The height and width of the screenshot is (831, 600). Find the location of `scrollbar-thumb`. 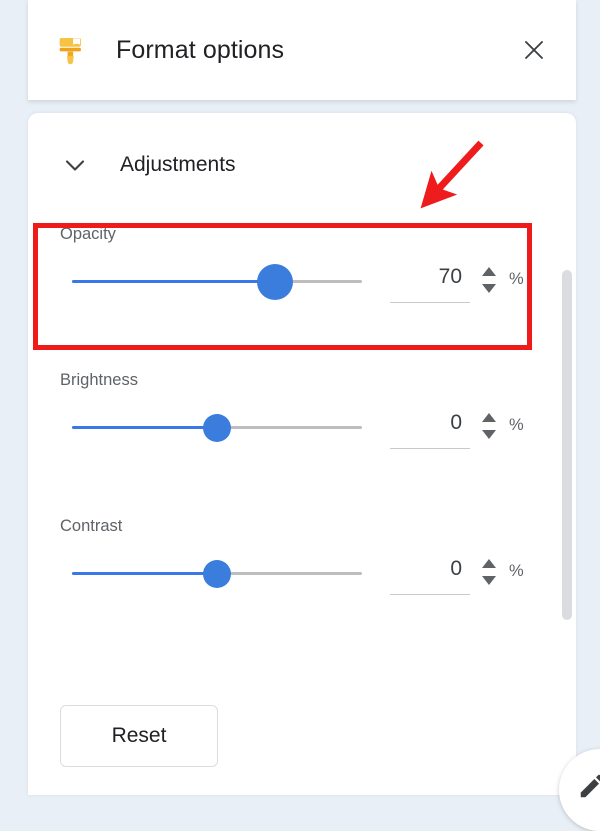

scrollbar-thumb is located at coordinates (567, 445).